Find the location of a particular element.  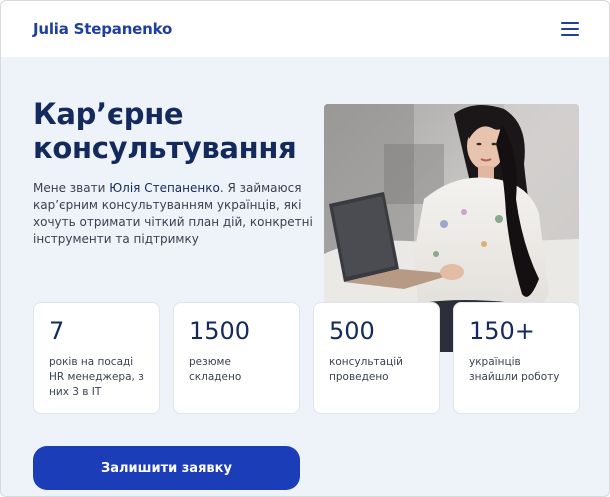

site-header: Julia Stepanenko is located at coordinates (305, 29).